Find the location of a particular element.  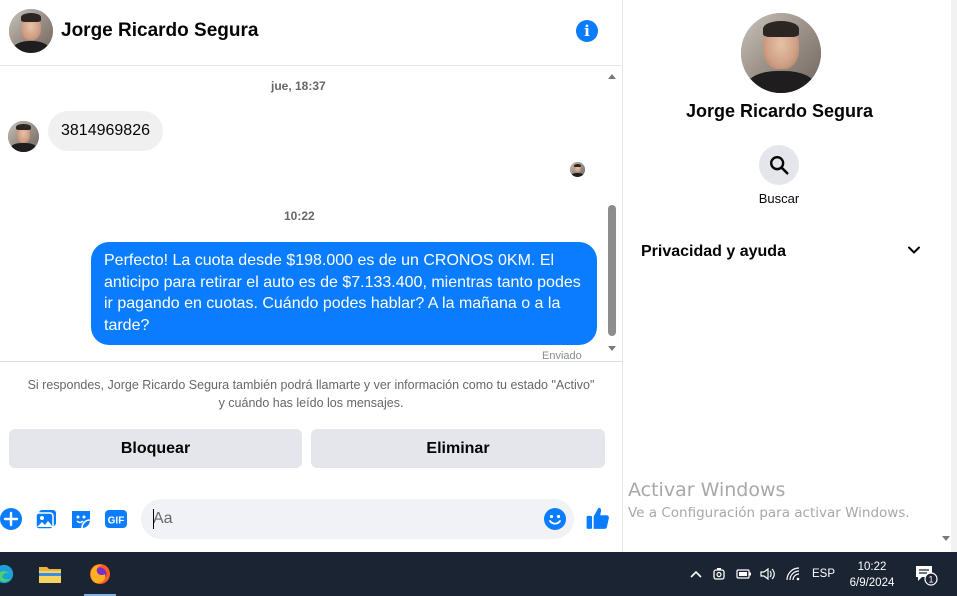

emoji-icon is located at coordinates (555, 519).